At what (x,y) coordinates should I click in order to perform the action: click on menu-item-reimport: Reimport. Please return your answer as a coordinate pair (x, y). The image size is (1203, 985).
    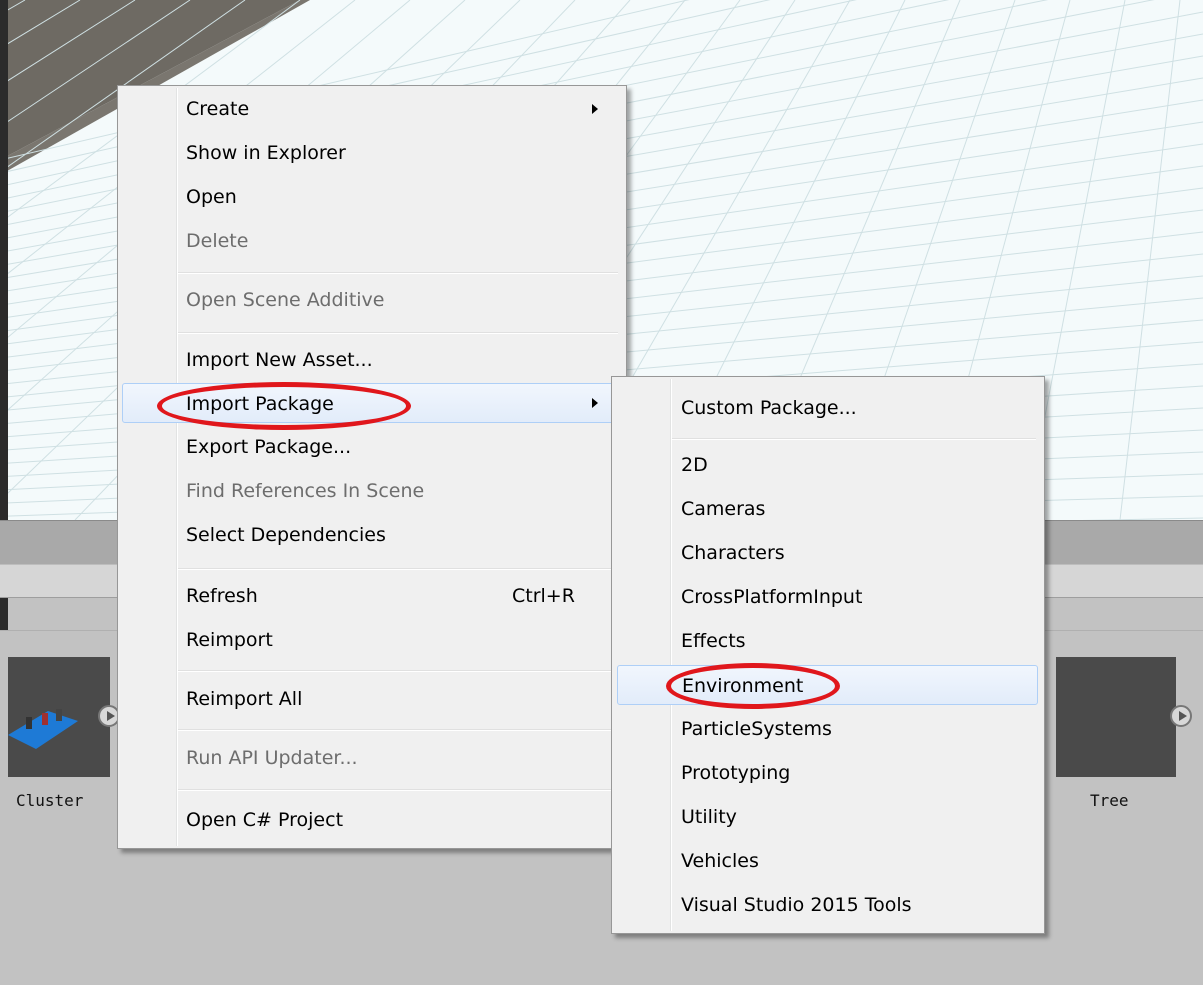
    Looking at the image, I should click on (371, 640).